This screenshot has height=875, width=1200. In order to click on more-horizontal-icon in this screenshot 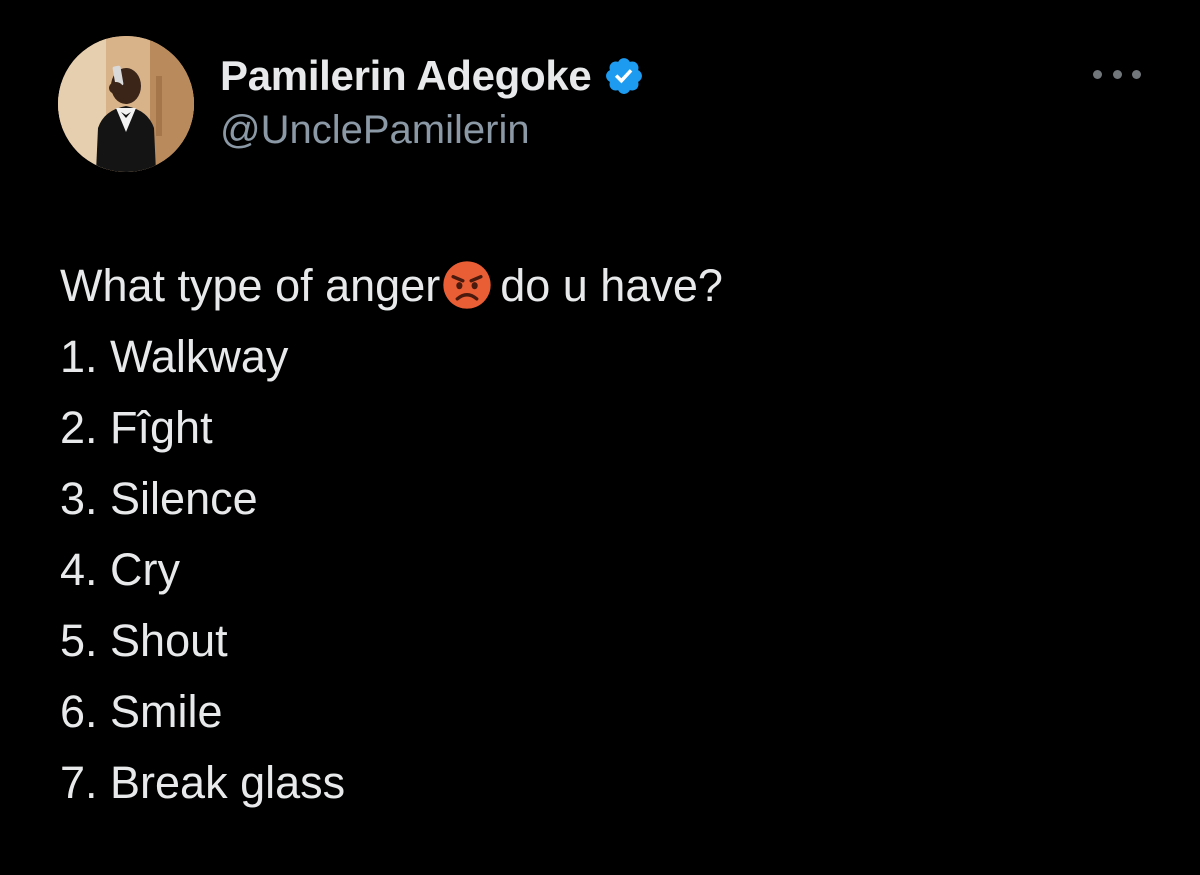, I will do `click(1097, 74)`.